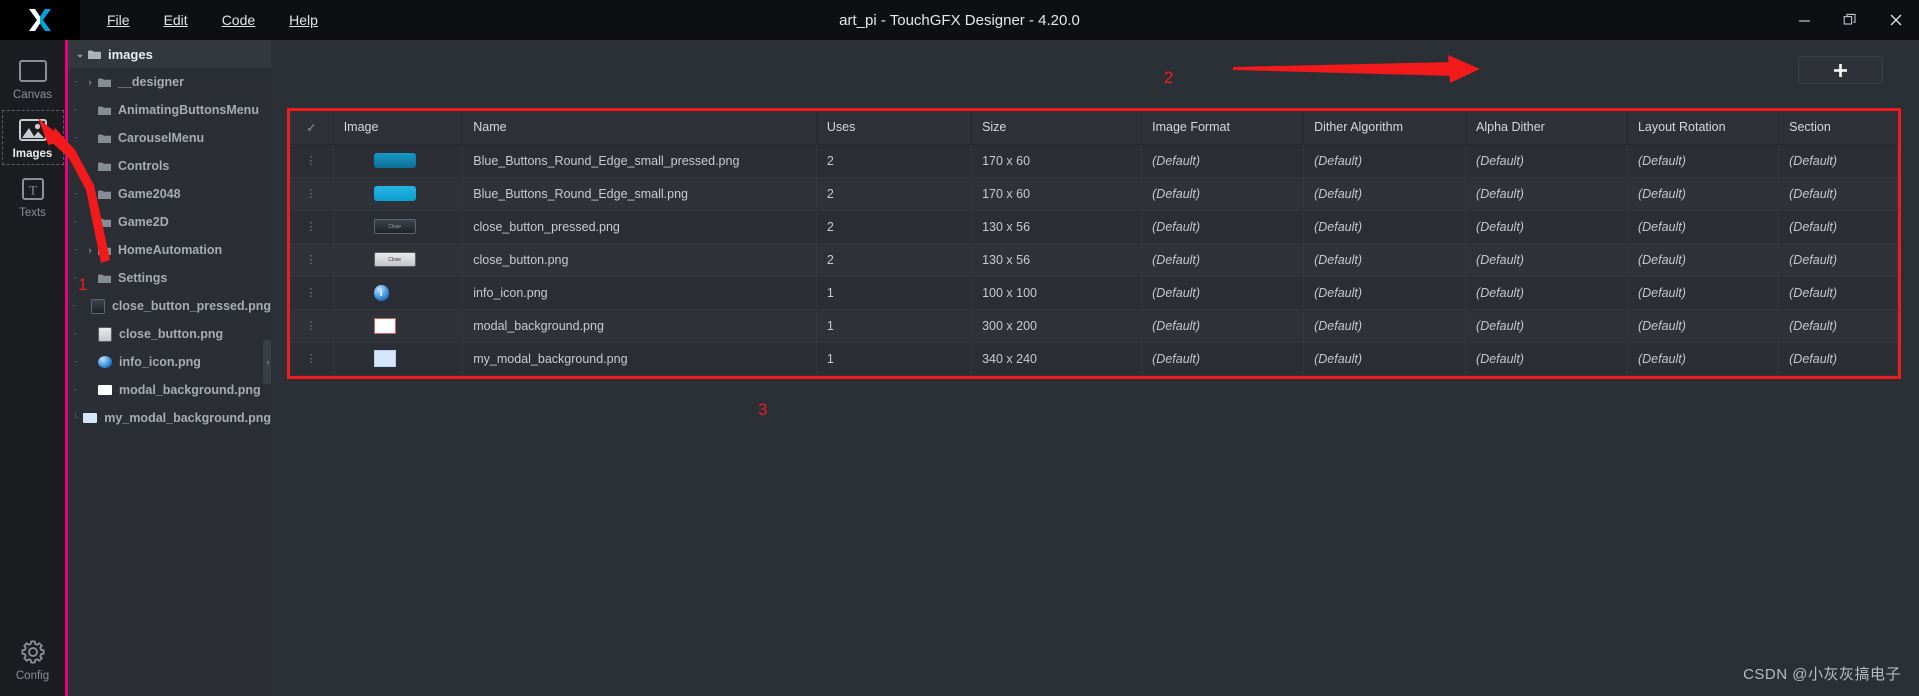 The image size is (1919, 696). What do you see at coordinates (169, 194) in the screenshot?
I see `tree-row-game2048: ╴ Game2048` at bounding box center [169, 194].